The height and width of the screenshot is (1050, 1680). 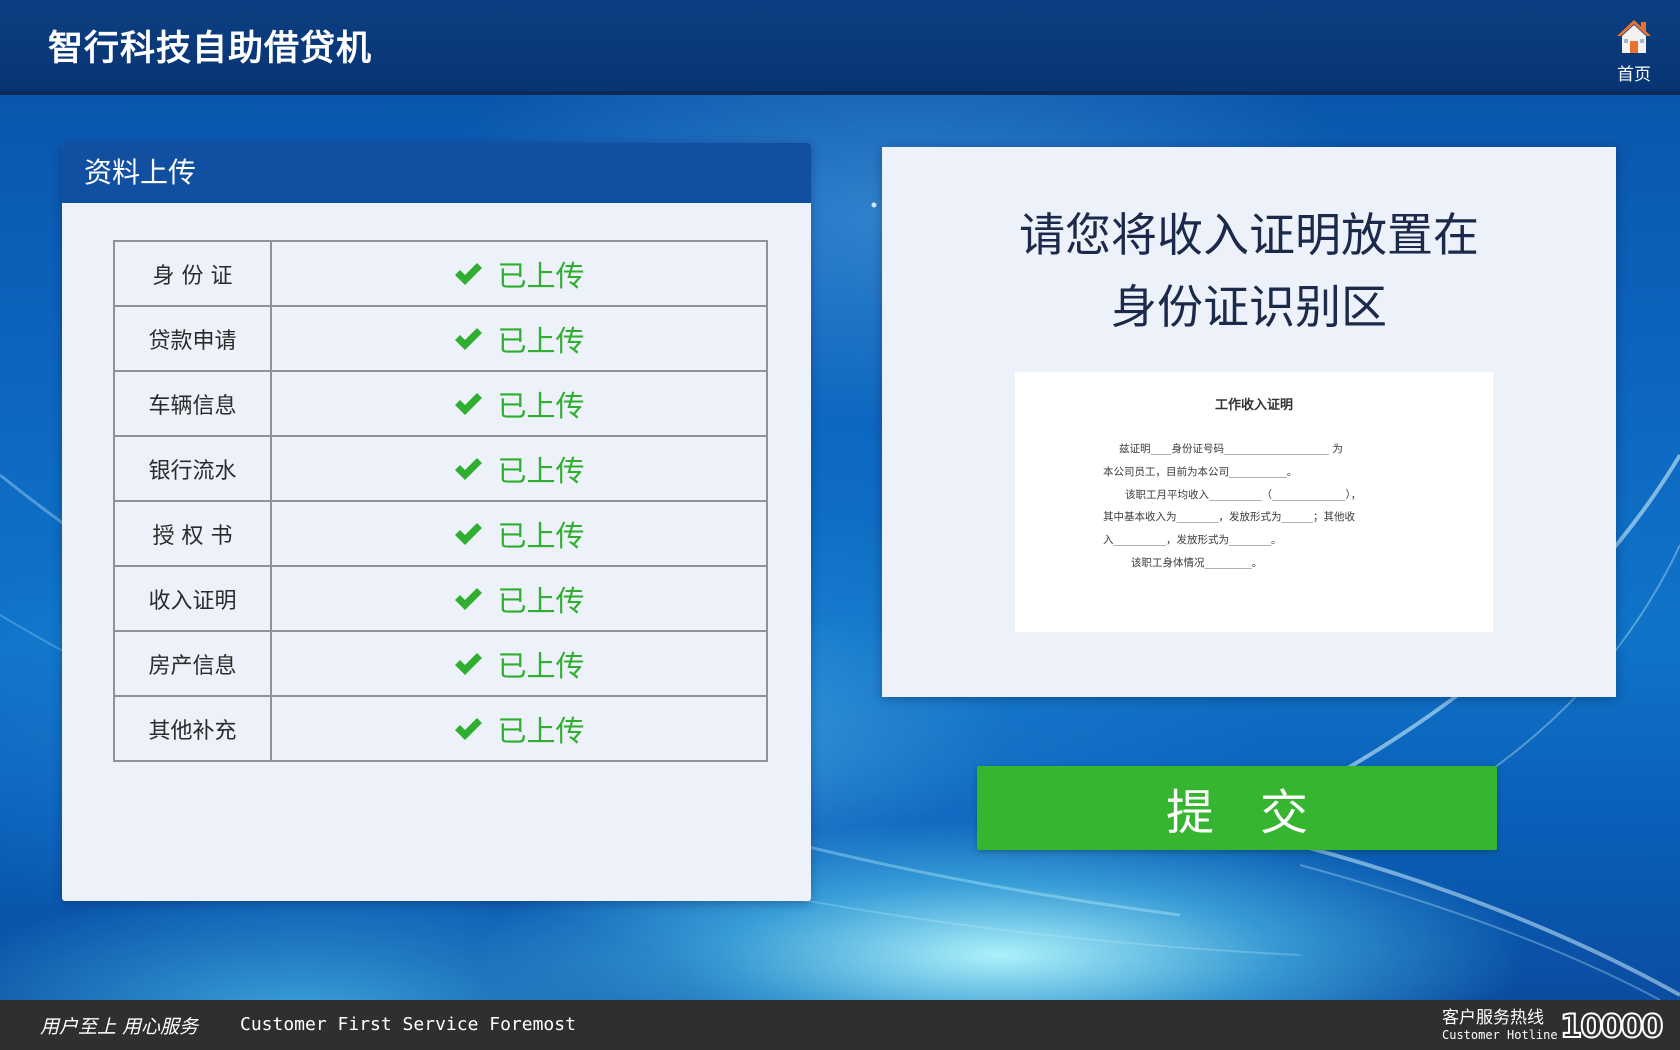 I want to click on document-name: 贷款申请, so click(x=192, y=338).